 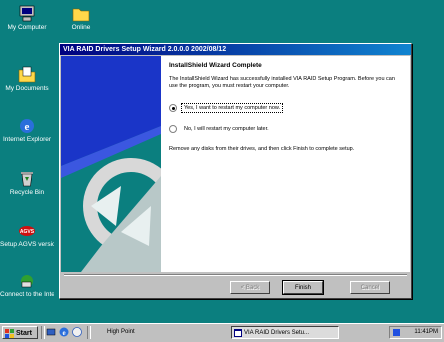 I want to click on restart-now-option: Yes, I want to restart my computer now., so click(x=286, y=108).